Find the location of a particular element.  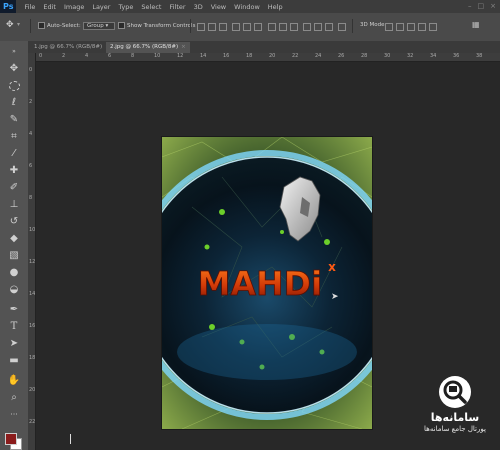

auto-select-toggle: Auto-Select: is located at coordinates (59, 25).